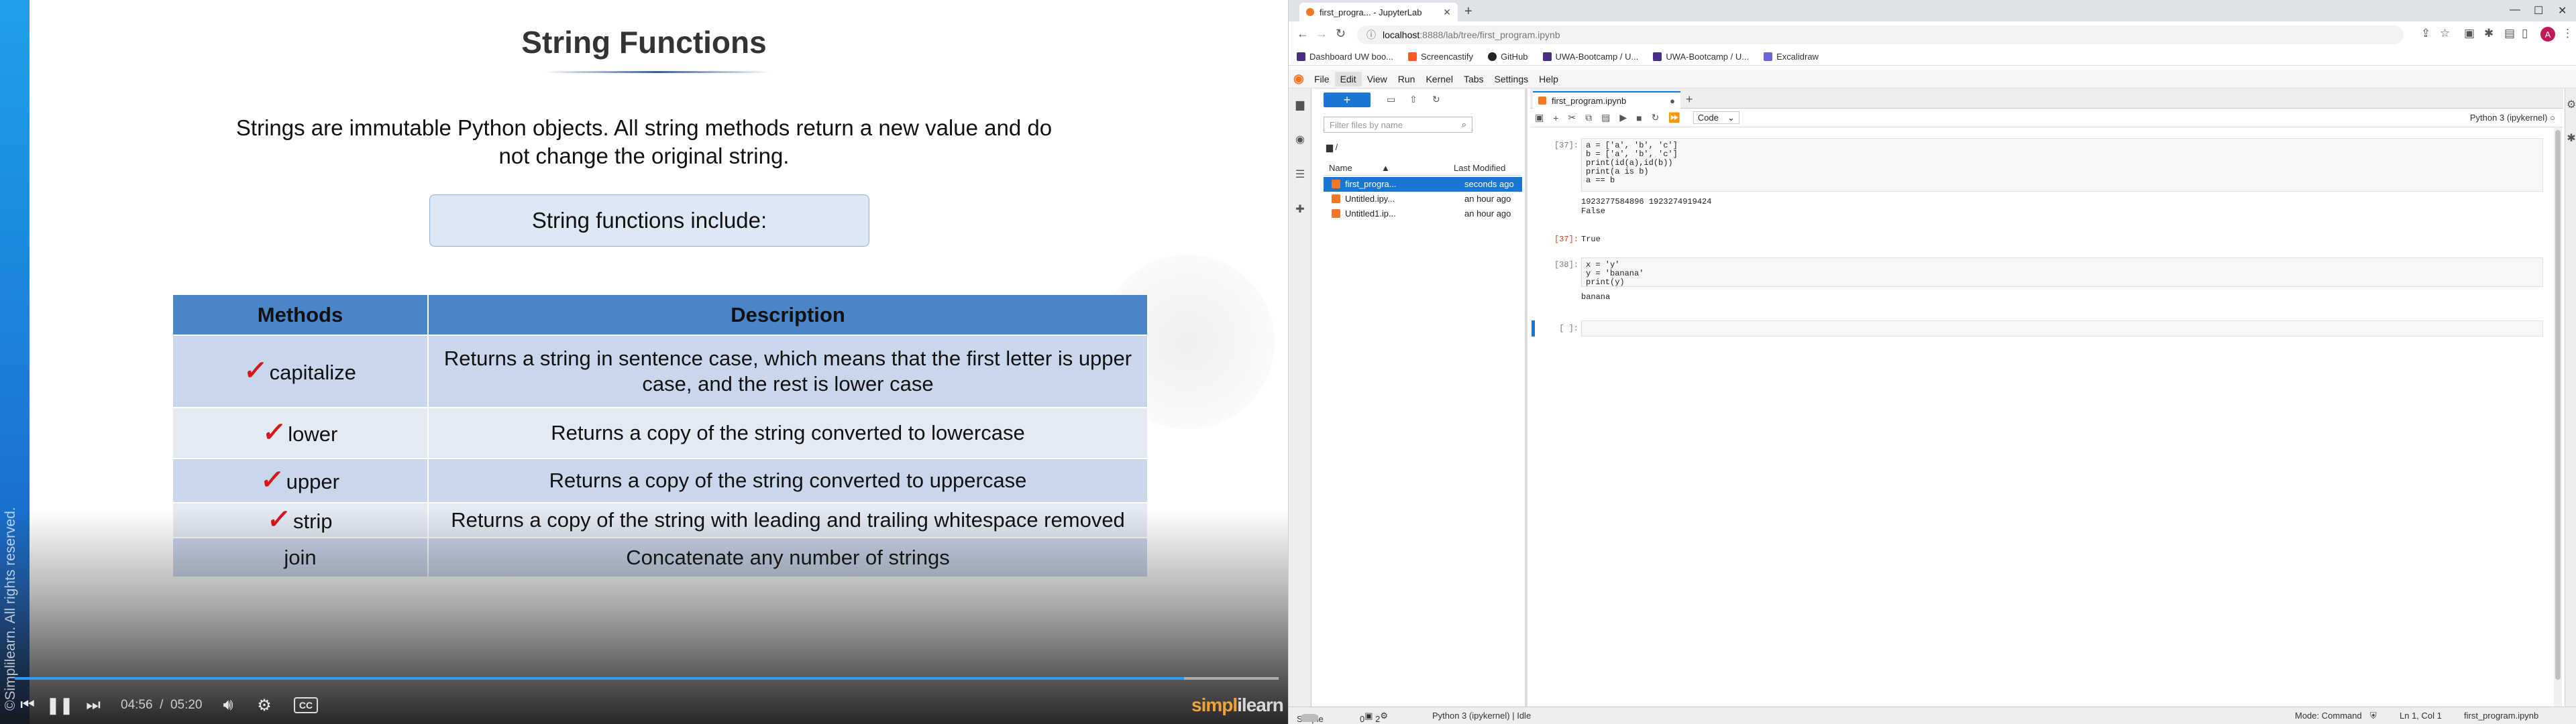 The image size is (2576, 724). I want to click on bookmark-star-icon: ☆, so click(2445, 33).